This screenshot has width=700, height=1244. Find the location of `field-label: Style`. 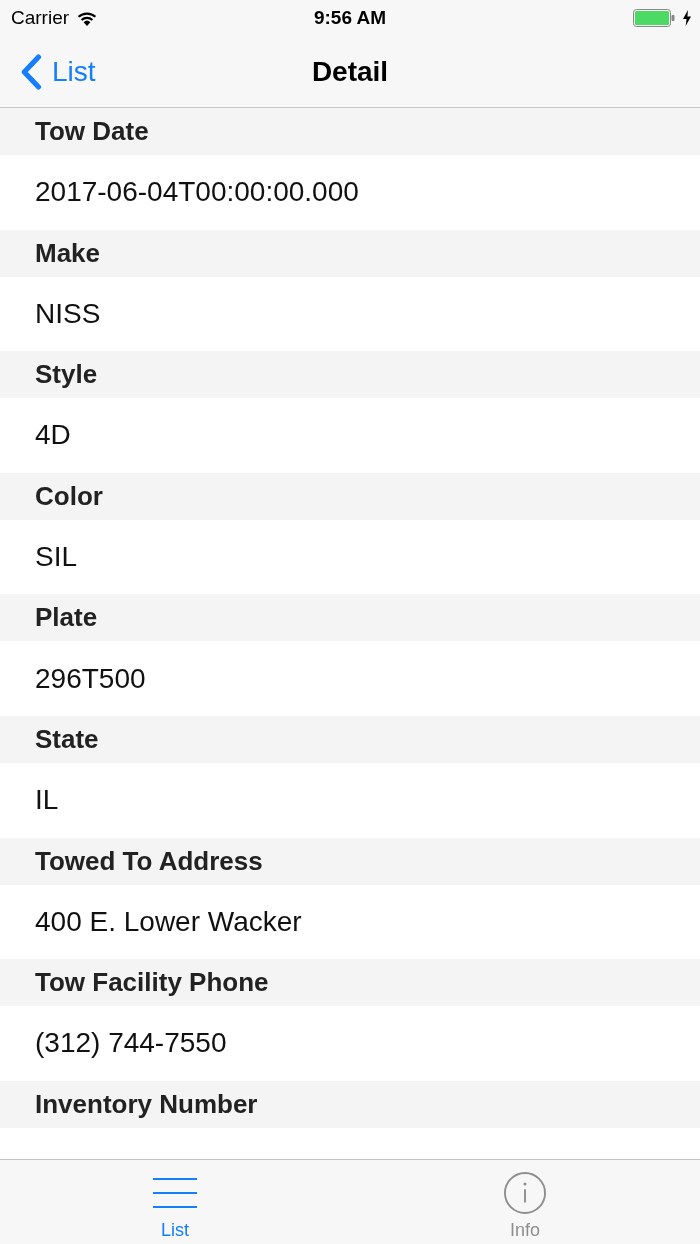

field-label: Style is located at coordinates (66, 375).